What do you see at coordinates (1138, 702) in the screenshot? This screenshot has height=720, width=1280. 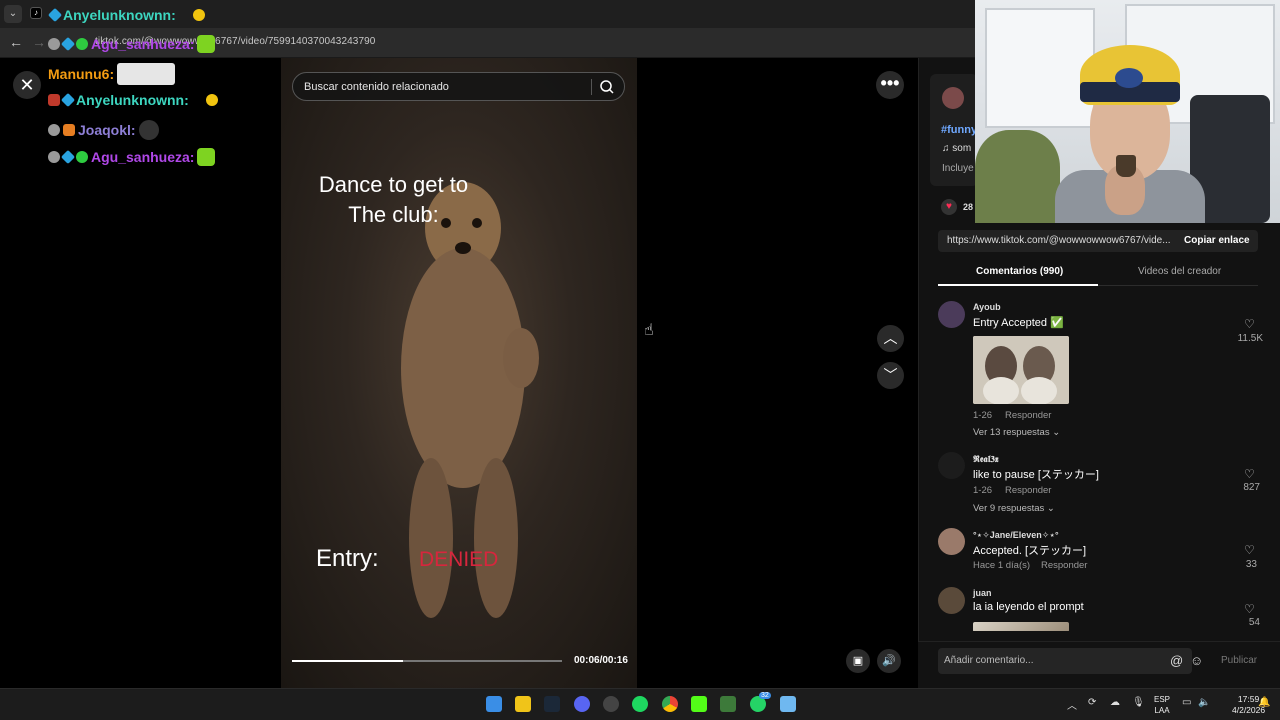 I see `microphone-icon: 🎙` at bounding box center [1138, 702].